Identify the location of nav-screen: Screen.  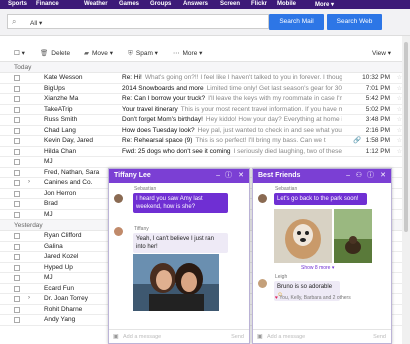
(230, 4).